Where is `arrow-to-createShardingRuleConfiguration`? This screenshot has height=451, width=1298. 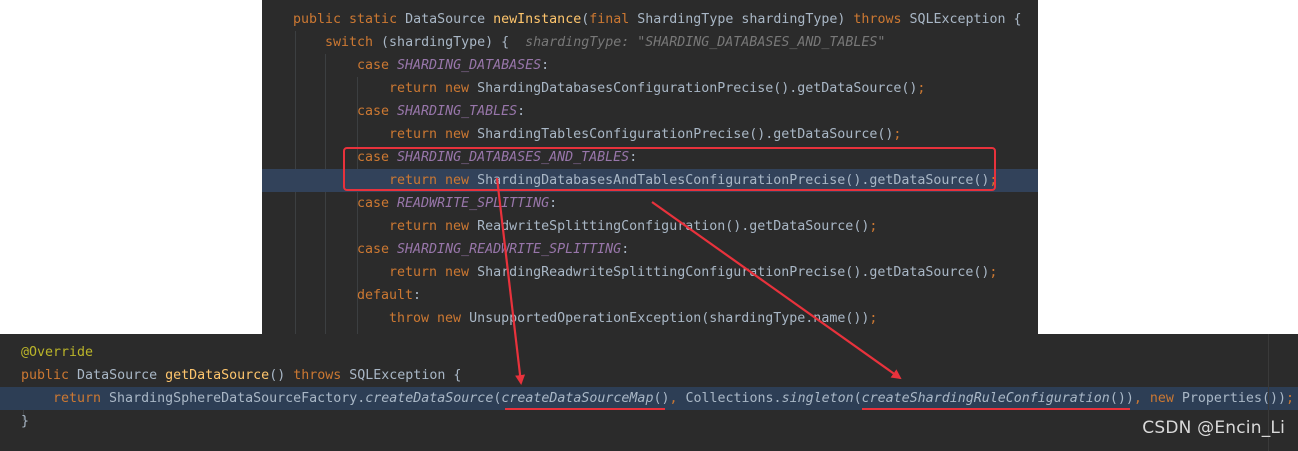 arrow-to-createShardingRuleConfiguration is located at coordinates (776, 290).